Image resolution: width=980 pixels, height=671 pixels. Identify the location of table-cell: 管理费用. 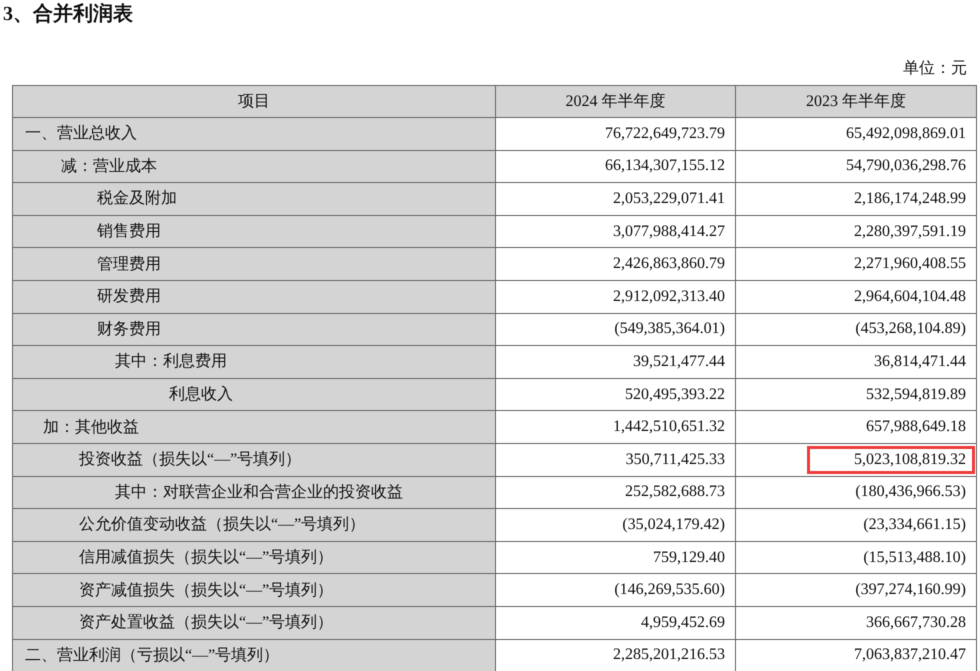
(254, 264).